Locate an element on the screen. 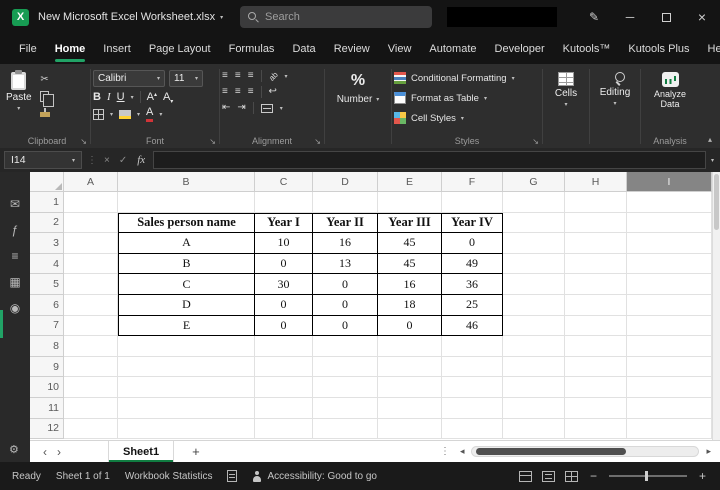 This screenshot has height=490, width=720. name-box: I14 ▾ is located at coordinates (43, 160).